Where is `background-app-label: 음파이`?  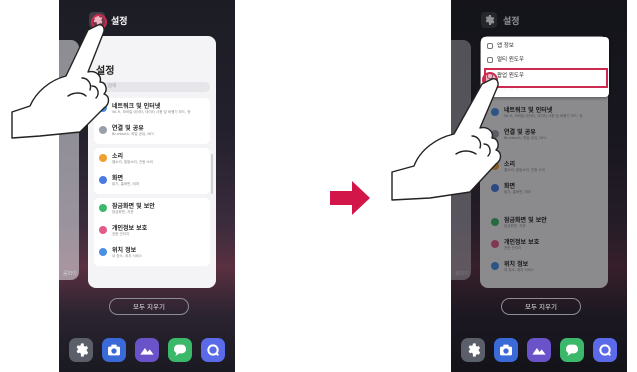
background-app-label: 음파이 is located at coordinates (70, 274).